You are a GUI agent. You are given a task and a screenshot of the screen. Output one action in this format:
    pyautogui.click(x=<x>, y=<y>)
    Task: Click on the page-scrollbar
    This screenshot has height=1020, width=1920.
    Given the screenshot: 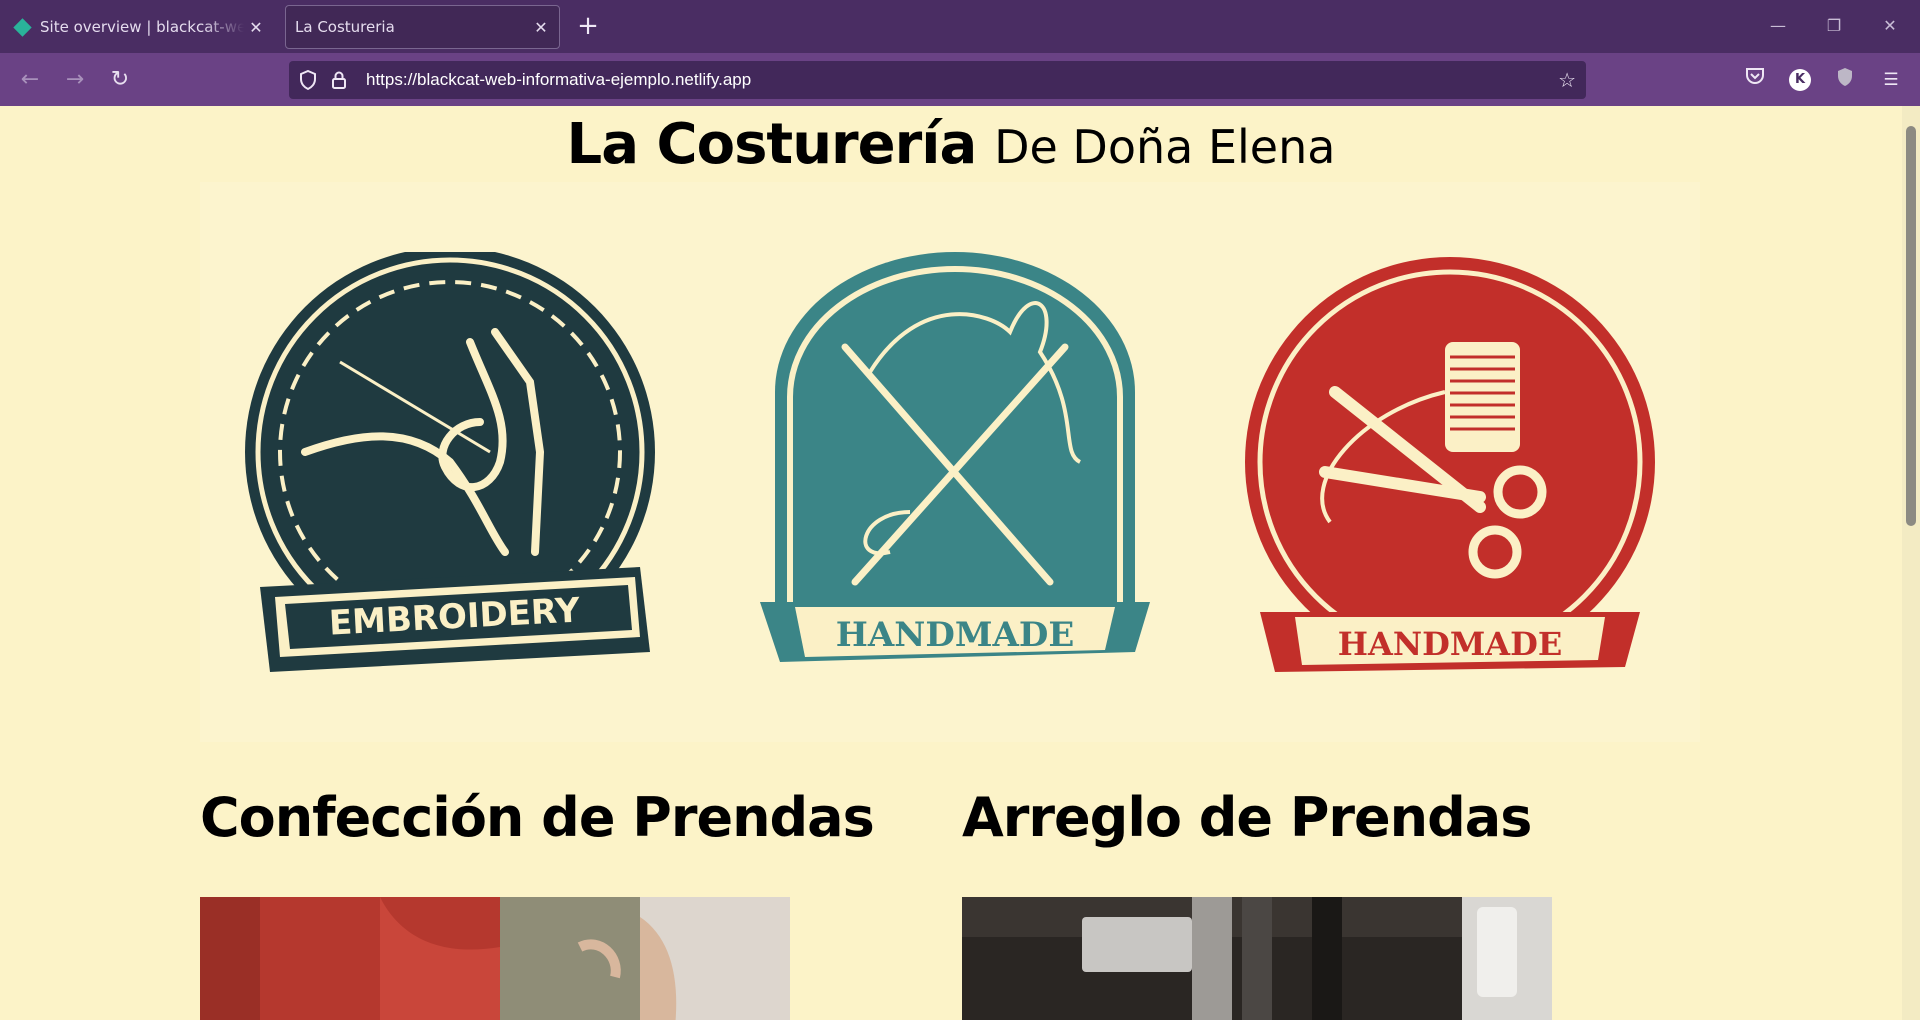 What is the action you would take?
    pyautogui.click(x=1911, y=563)
    